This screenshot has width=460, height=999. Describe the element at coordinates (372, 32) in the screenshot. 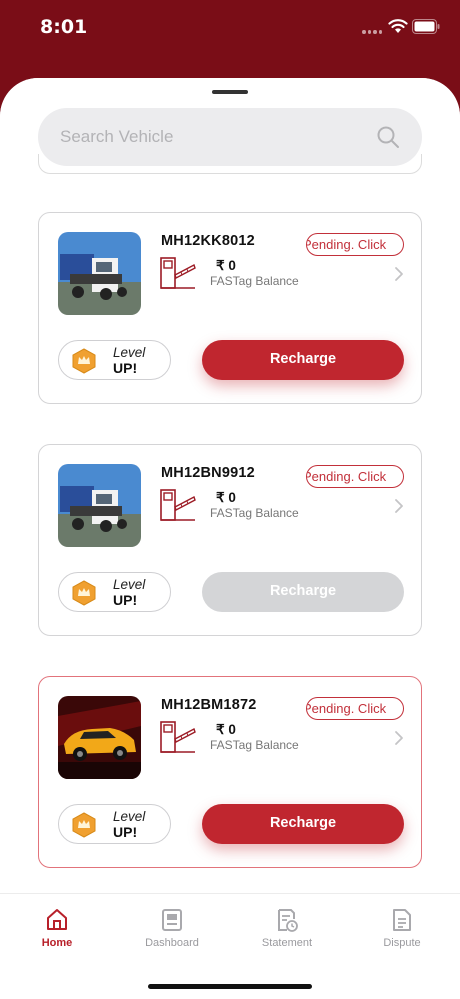

I see `cellular-signal-icon` at that location.